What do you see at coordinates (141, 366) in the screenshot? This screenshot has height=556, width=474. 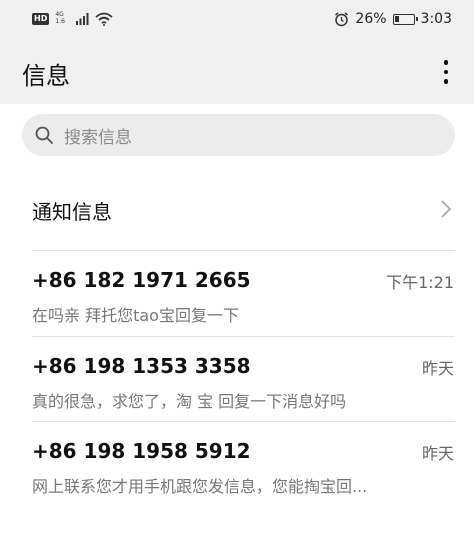 I see `message-sender: +86 198 1353 3358` at bounding box center [141, 366].